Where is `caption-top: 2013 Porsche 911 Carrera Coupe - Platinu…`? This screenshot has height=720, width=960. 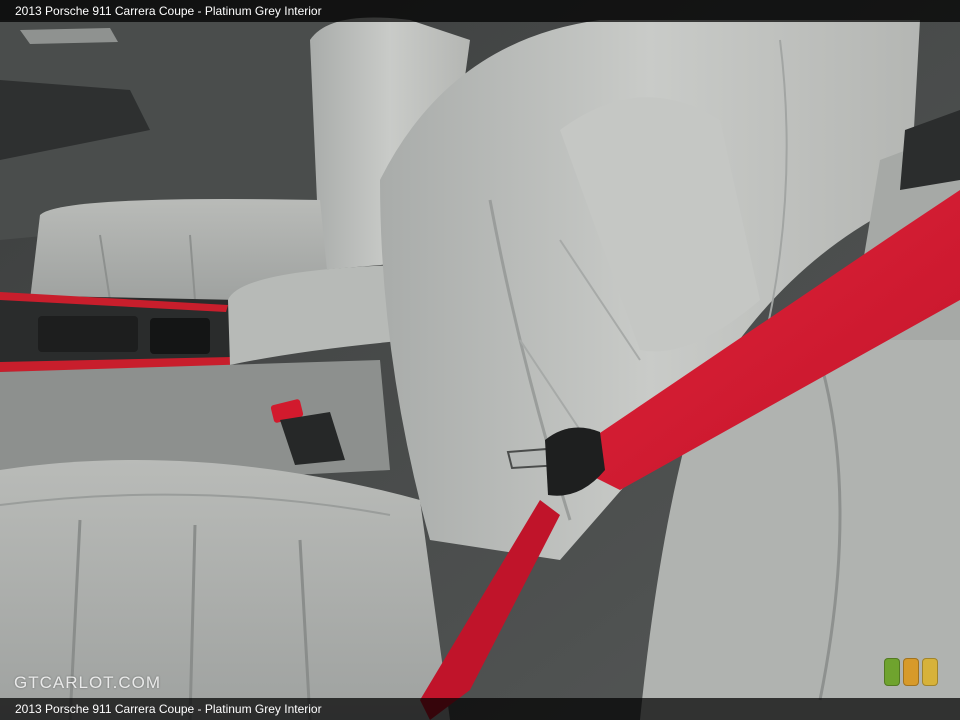
caption-top: 2013 Porsche 911 Carrera Coupe - Platinu… is located at coordinates (480, 11).